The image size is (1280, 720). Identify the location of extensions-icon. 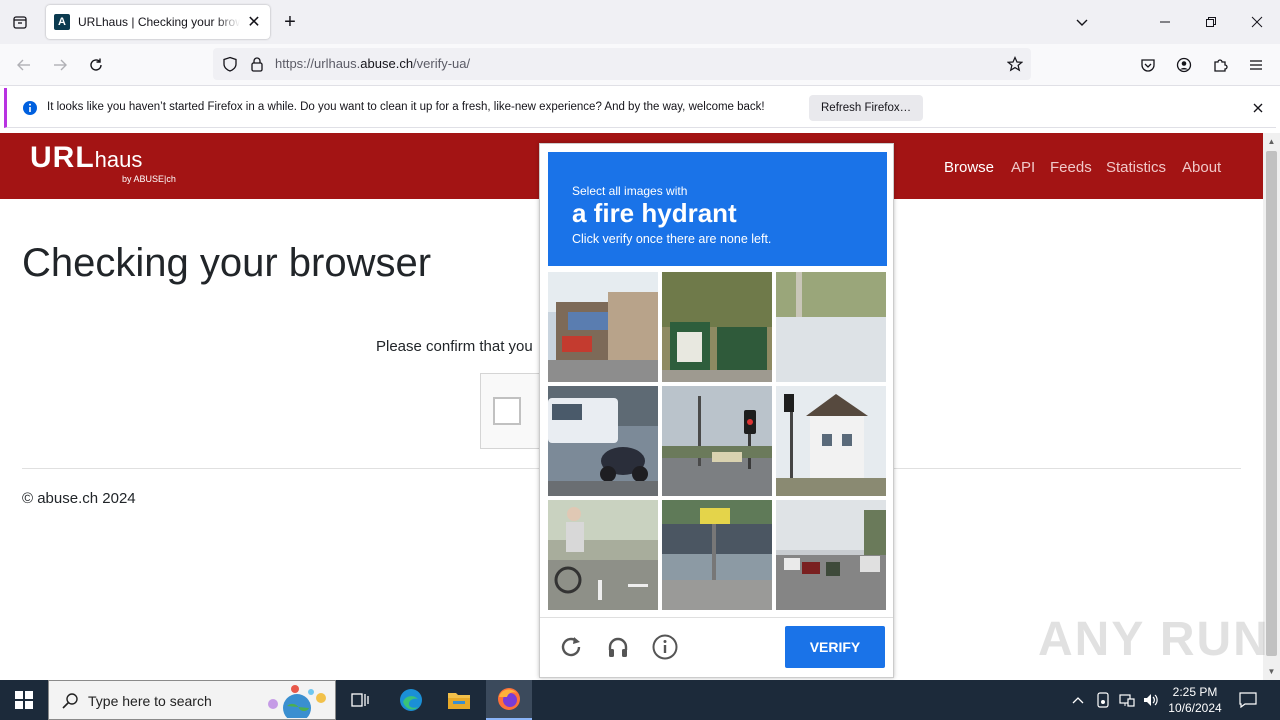
(1220, 65).